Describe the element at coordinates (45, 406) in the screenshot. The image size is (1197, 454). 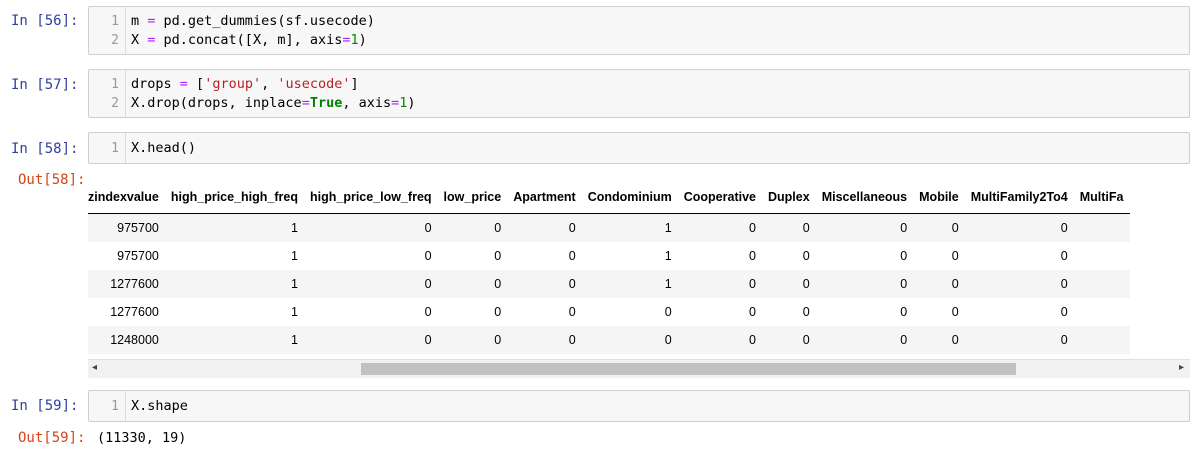
I see `input-prompt-59: In [59]:` at that location.